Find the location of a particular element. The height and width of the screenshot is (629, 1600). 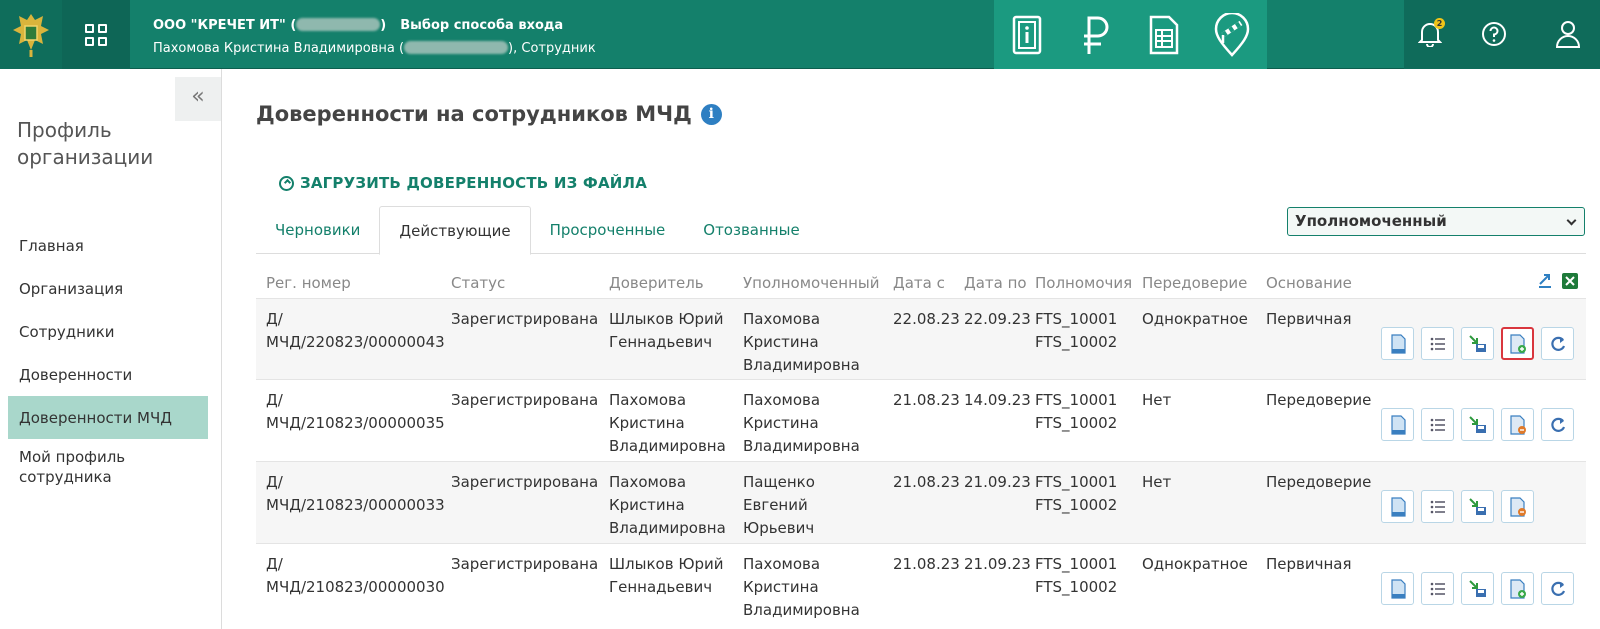

cell-agent: Пахомова Кристина Владимировна is located at coordinates (801, 587).